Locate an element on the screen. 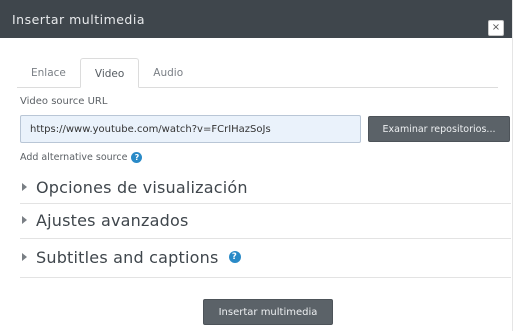  media-tabs: Enlace Video Audio is located at coordinates (107, 73).